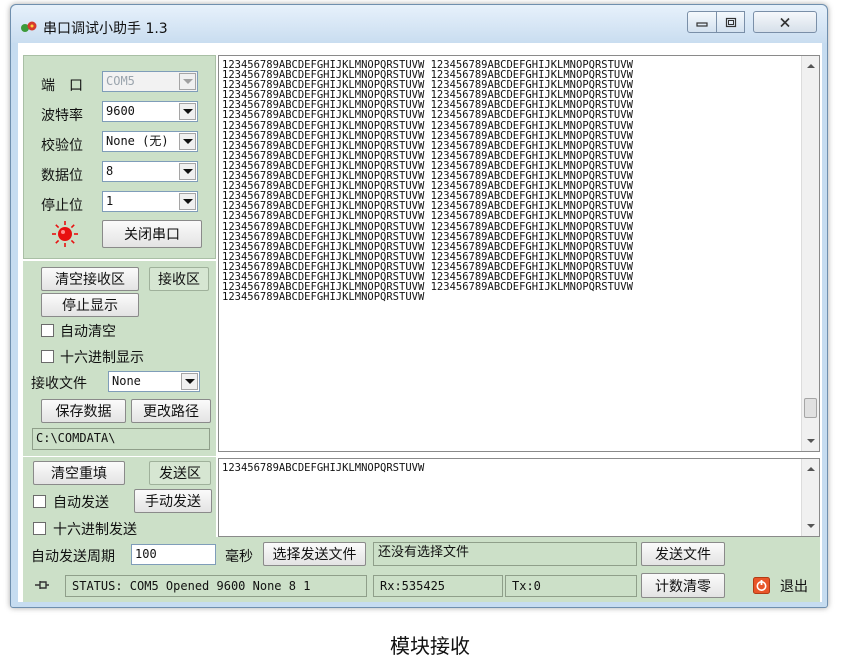 This screenshot has width=860, height=664. Describe the element at coordinates (438, 586) in the screenshot. I see `rx-counter: Rx:535425` at that location.